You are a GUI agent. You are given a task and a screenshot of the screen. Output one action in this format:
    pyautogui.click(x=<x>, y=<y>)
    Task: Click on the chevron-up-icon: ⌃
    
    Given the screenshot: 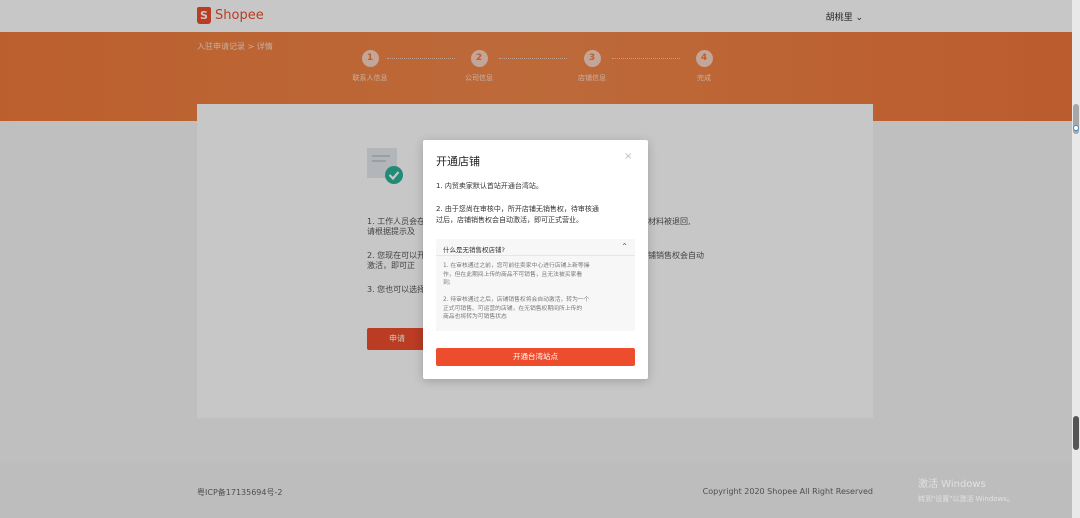 What is the action you would take?
    pyautogui.click(x=624, y=246)
    